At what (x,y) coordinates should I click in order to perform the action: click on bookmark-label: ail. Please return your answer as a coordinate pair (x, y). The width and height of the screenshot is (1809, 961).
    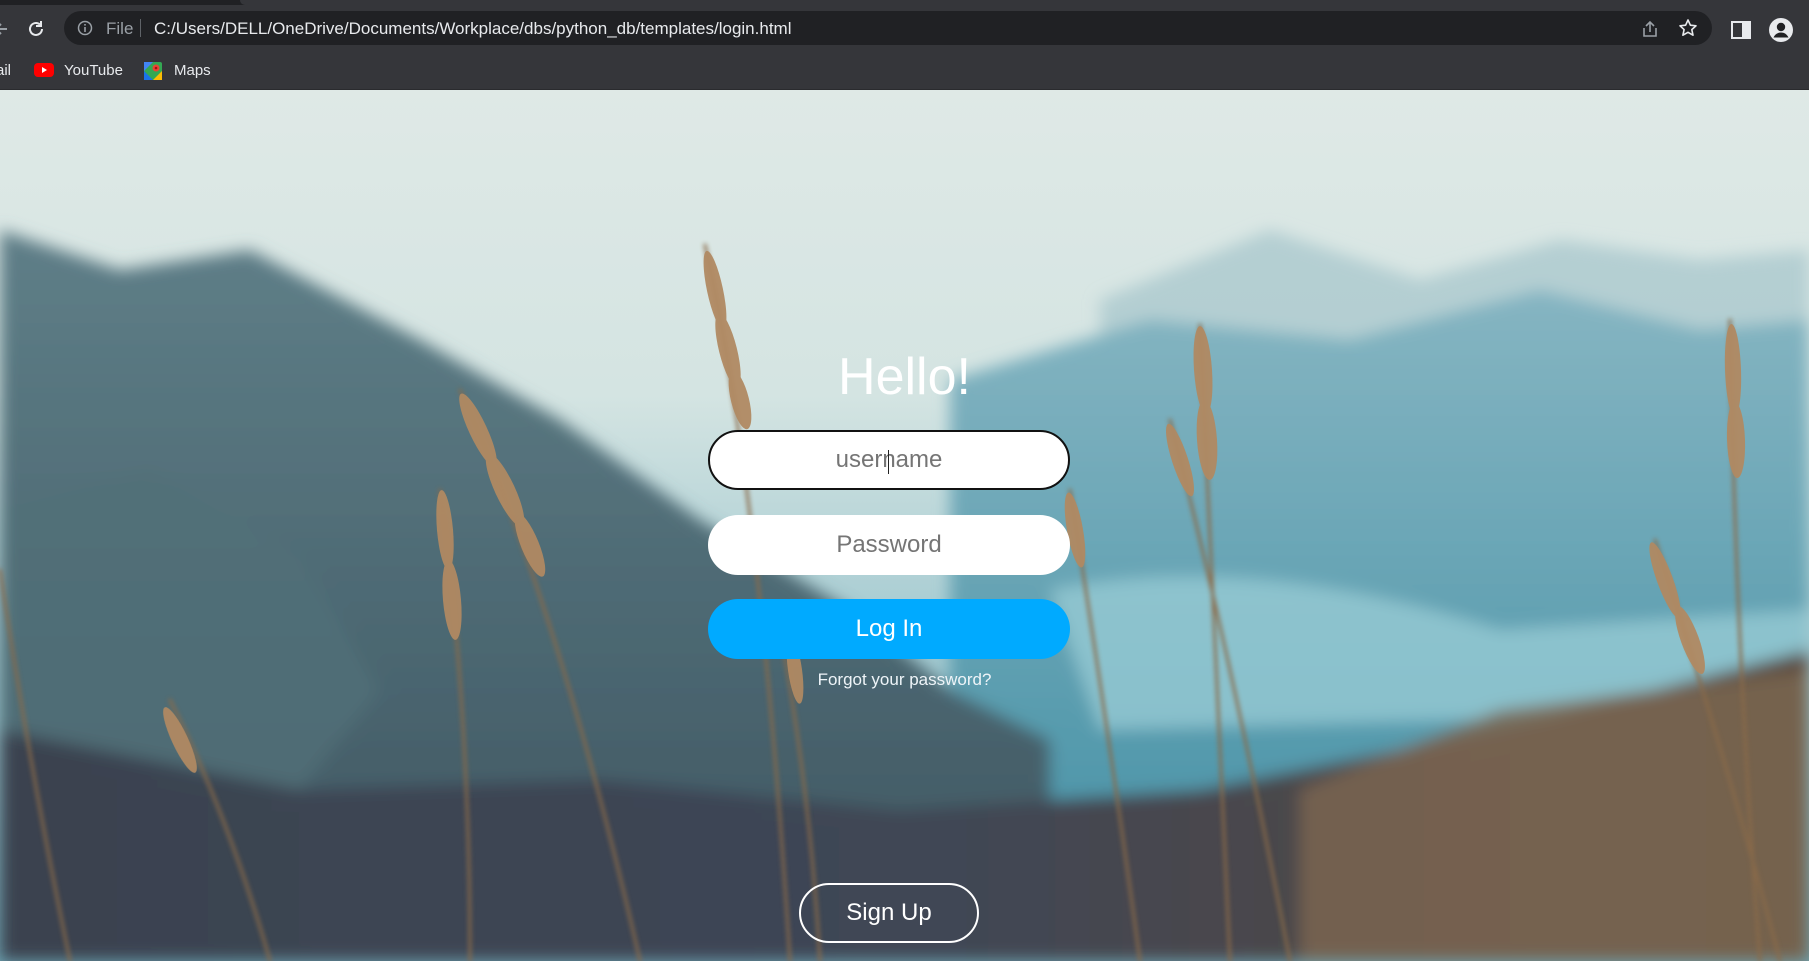
    Looking at the image, I should click on (6, 70).